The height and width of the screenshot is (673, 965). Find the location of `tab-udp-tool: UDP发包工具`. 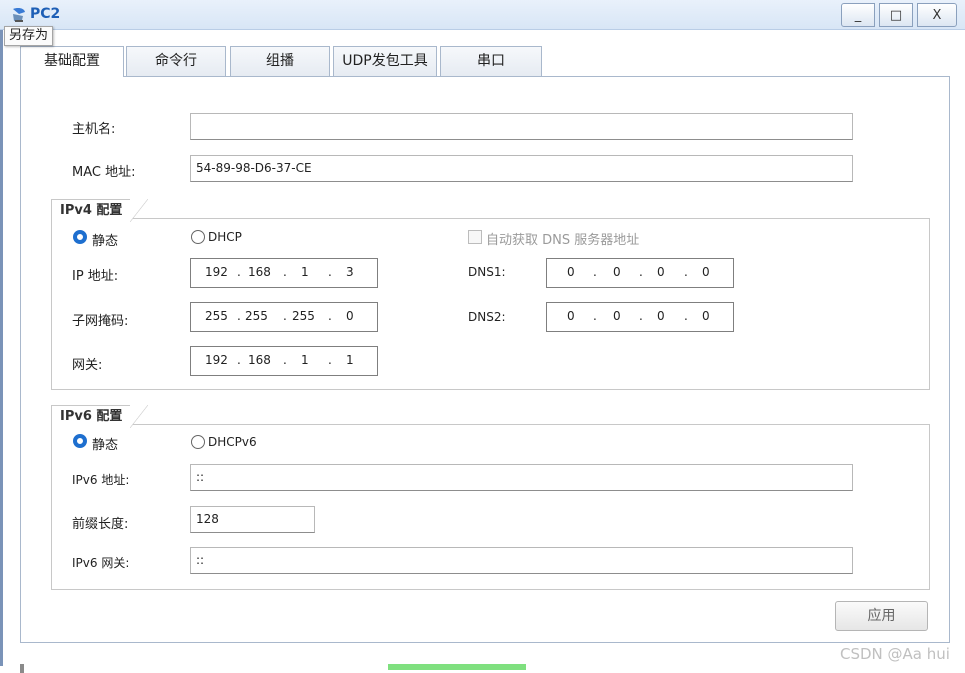

tab-udp-tool: UDP发包工具 is located at coordinates (385, 61).